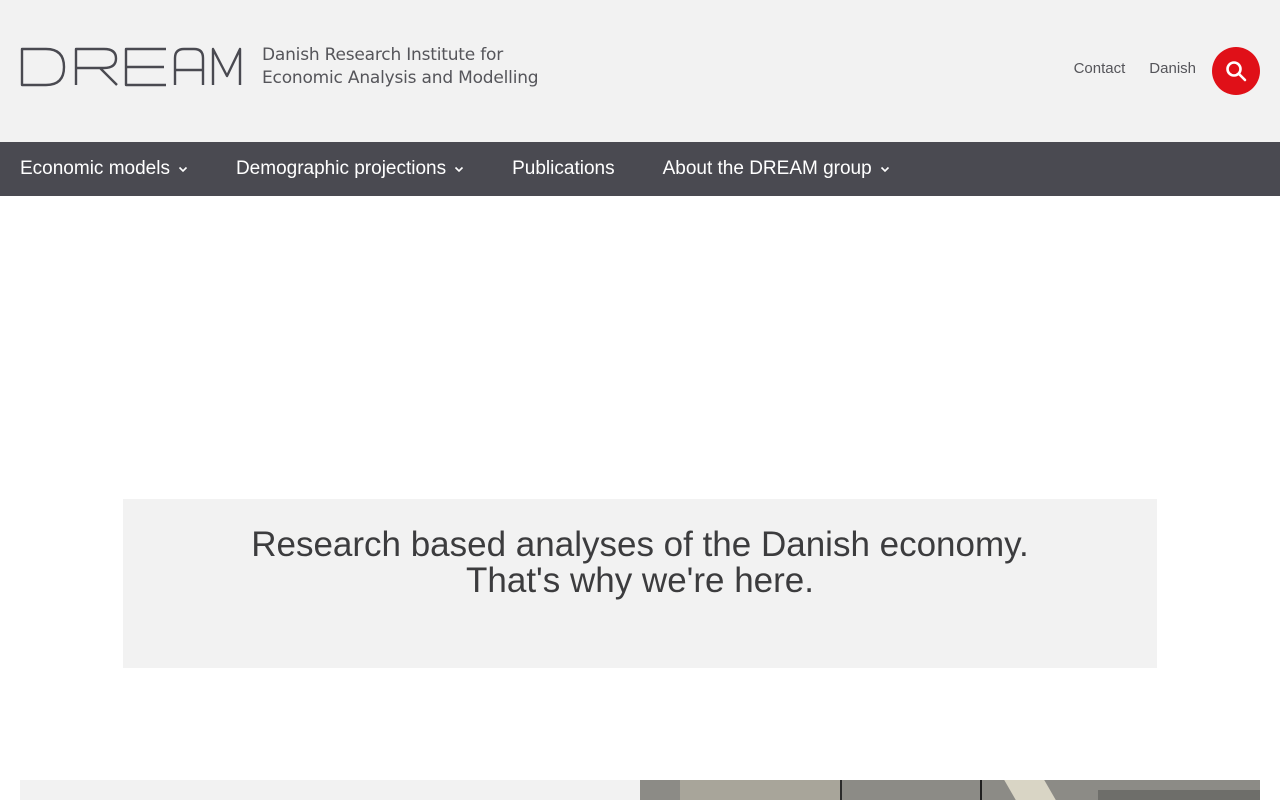 The height and width of the screenshot is (800, 1280). What do you see at coordinates (131, 67) in the screenshot?
I see `dream-logo-wordmark` at bounding box center [131, 67].